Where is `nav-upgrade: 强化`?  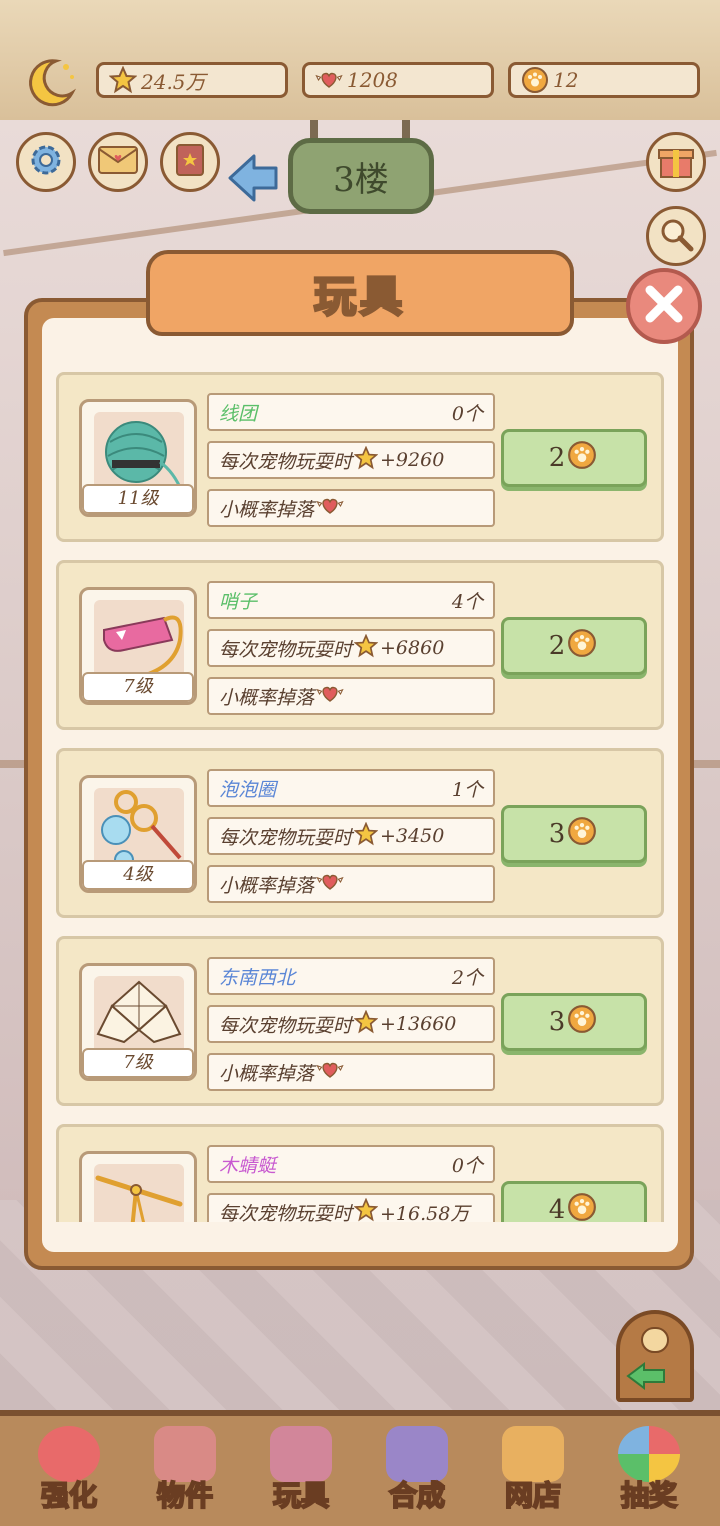 nav-upgrade: 强化 is located at coordinates (69, 1467).